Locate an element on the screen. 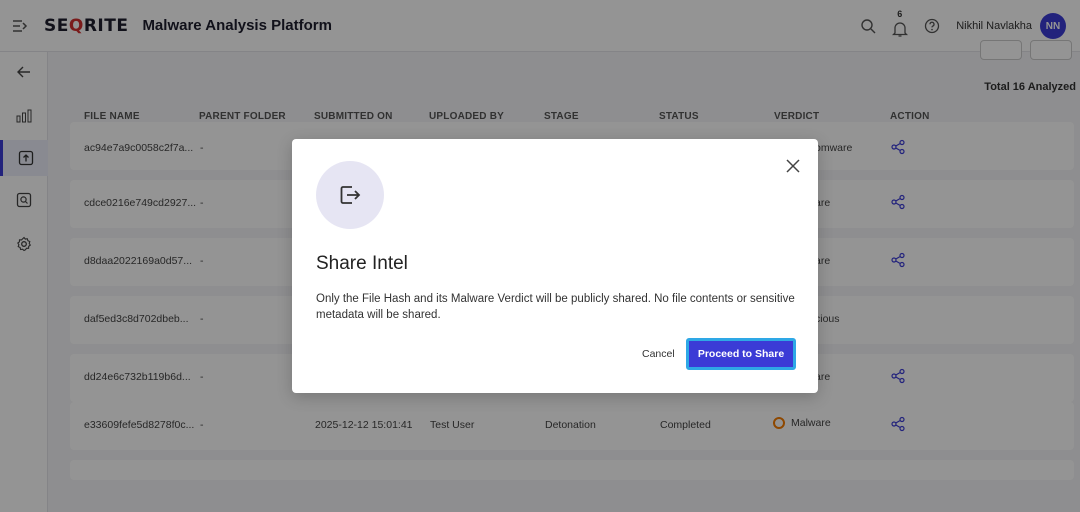 The image size is (1080, 512). cancel-button: Cancel is located at coordinates (658, 354).